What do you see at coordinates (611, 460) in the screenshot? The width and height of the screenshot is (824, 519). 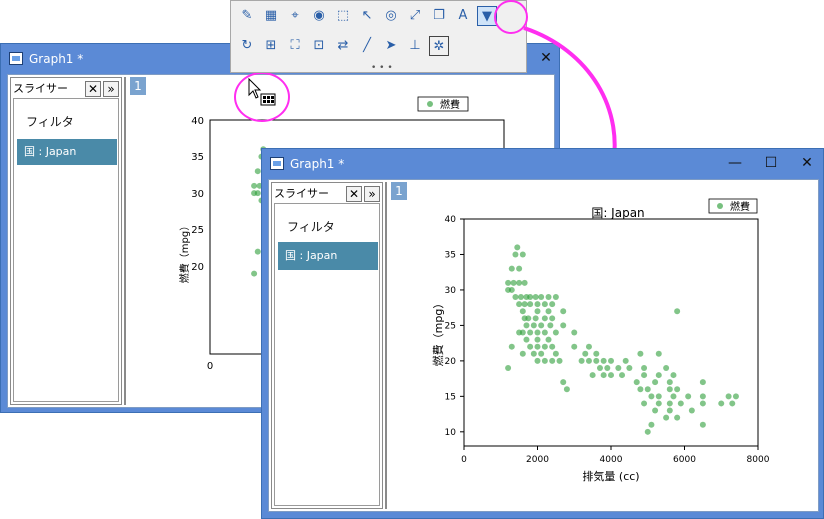 I see `x-tick-label: 4000` at bounding box center [611, 460].